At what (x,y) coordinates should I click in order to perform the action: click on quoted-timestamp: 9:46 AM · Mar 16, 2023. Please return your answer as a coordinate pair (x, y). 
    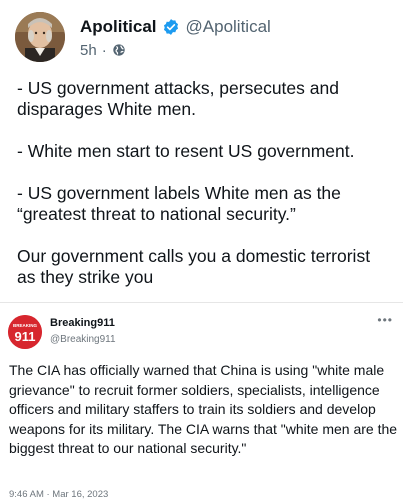
    Looking at the image, I should click on (58, 494).